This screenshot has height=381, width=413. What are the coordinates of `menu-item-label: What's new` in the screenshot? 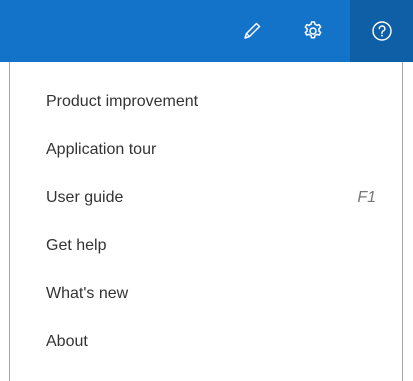 It's located at (87, 293).